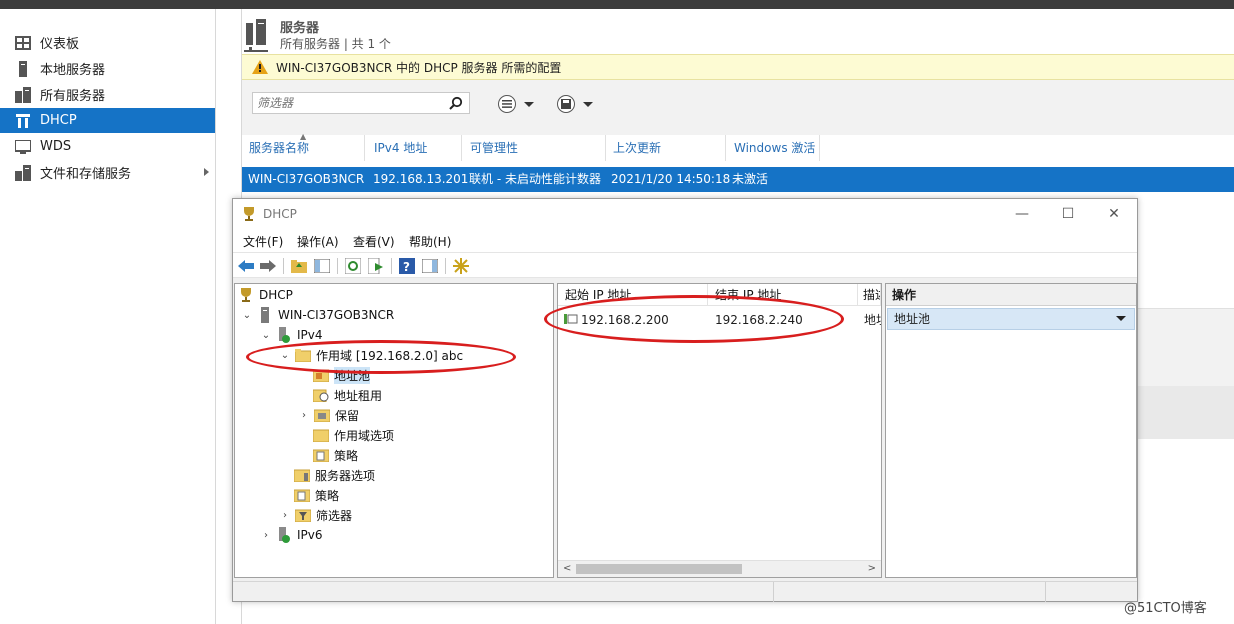 This screenshot has height=624, width=1234. Describe the element at coordinates (534, 148) in the screenshot. I see `column-manageability: 可管理性` at that location.